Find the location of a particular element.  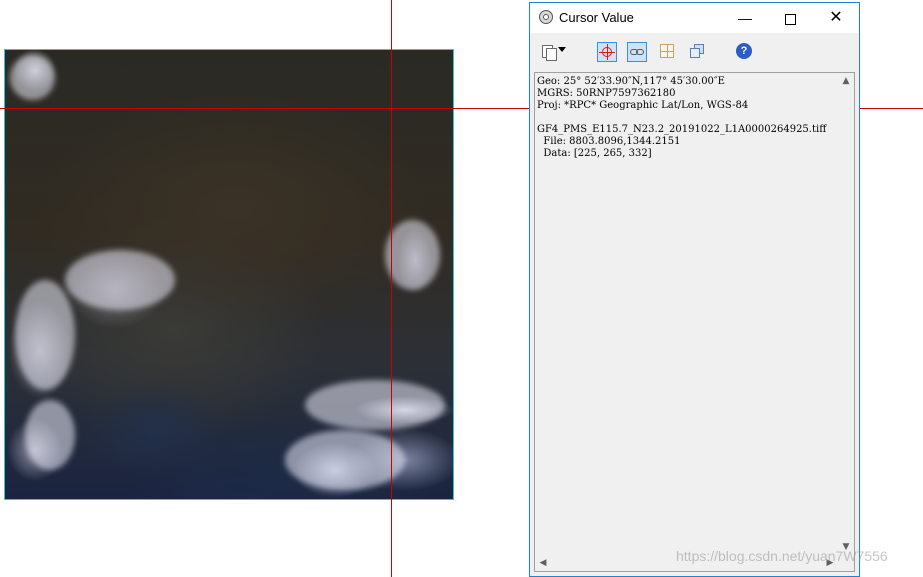

copy-icon is located at coordinates (550, 52).